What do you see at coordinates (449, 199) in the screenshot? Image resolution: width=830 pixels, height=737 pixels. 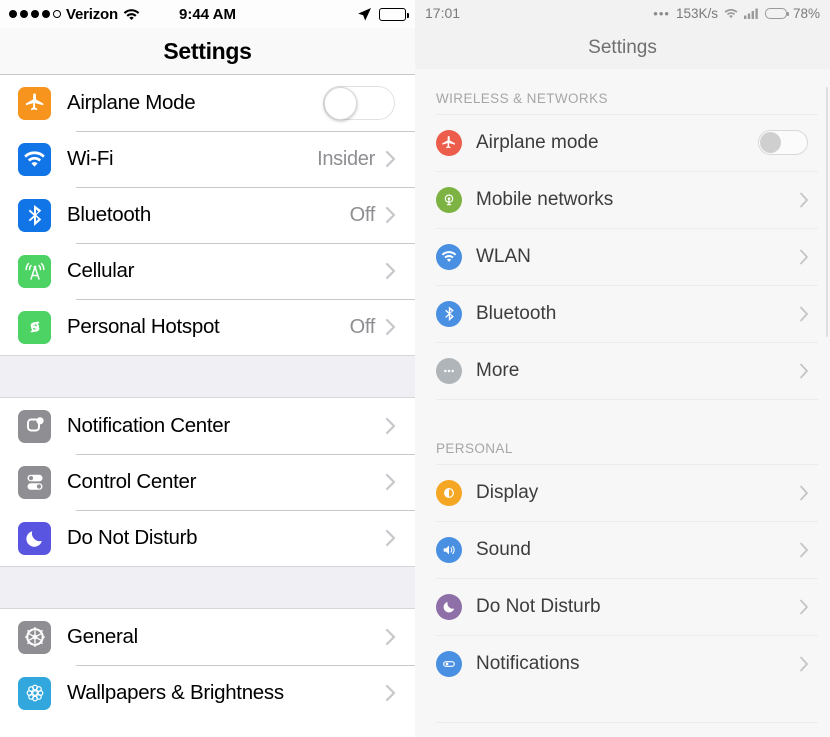 I see `mobile-network-icon` at bounding box center [449, 199].